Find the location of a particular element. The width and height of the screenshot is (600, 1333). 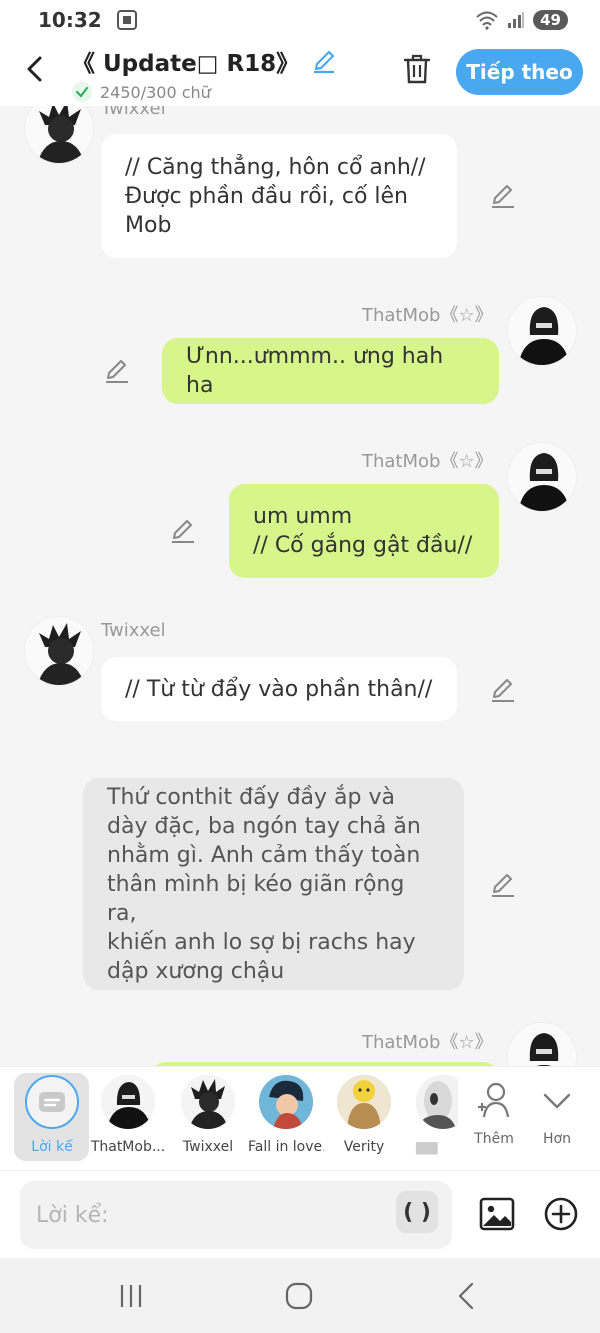

trash-icon is located at coordinates (417, 69).